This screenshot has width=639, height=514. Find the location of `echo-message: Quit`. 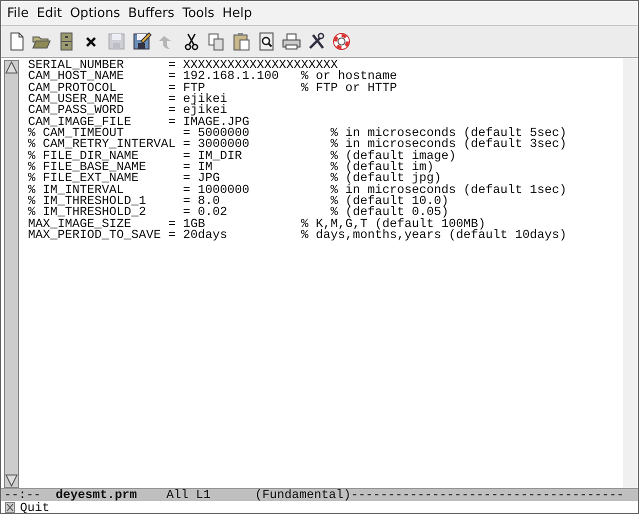

echo-message: Quit is located at coordinates (35, 507).